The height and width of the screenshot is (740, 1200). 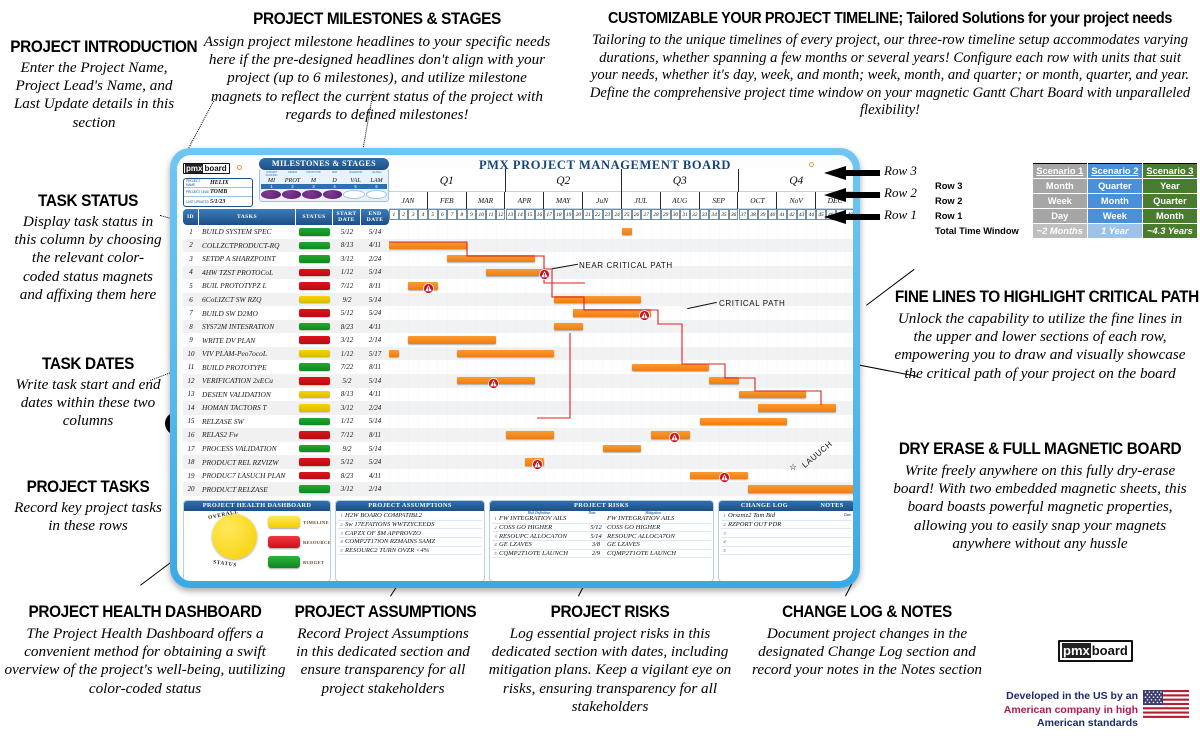 I want to click on task-start-date: 5/12, so click(x=347, y=313).